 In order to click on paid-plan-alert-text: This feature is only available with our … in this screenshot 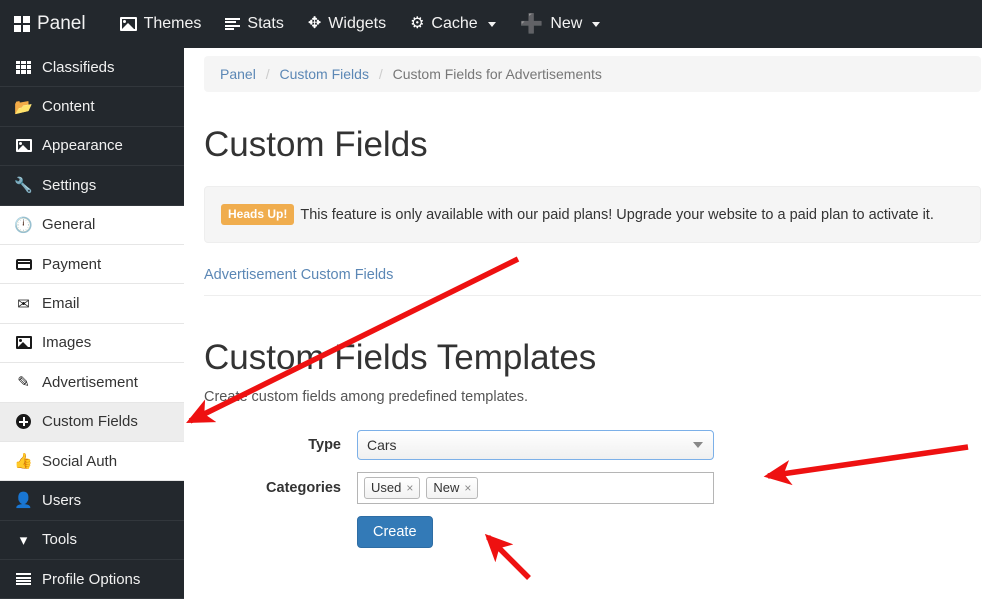, I will do `click(617, 215)`.